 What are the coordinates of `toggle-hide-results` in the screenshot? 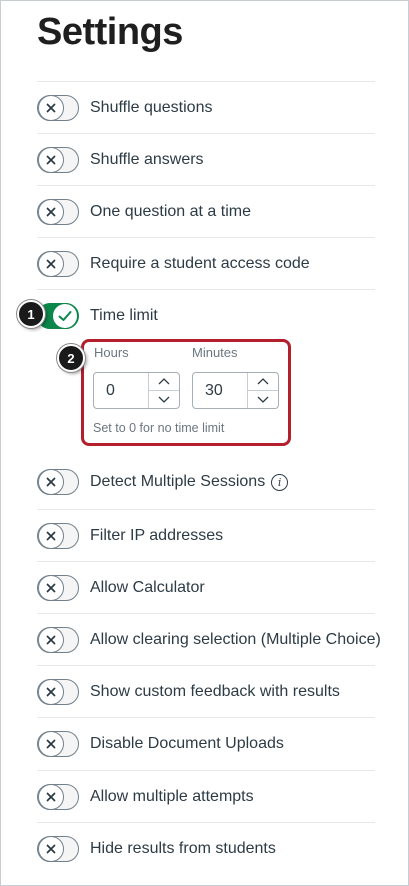 It's located at (58, 848).